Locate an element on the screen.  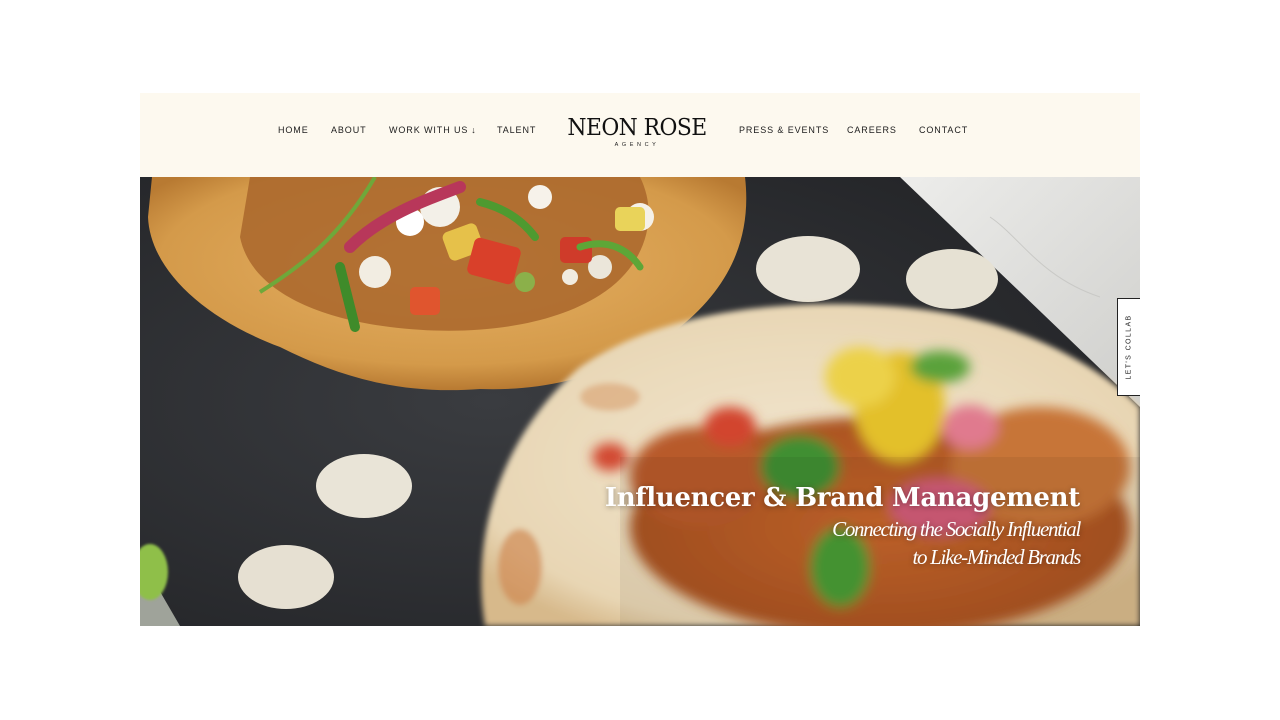
nav-home: HOME is located at coordinates (293, 130).